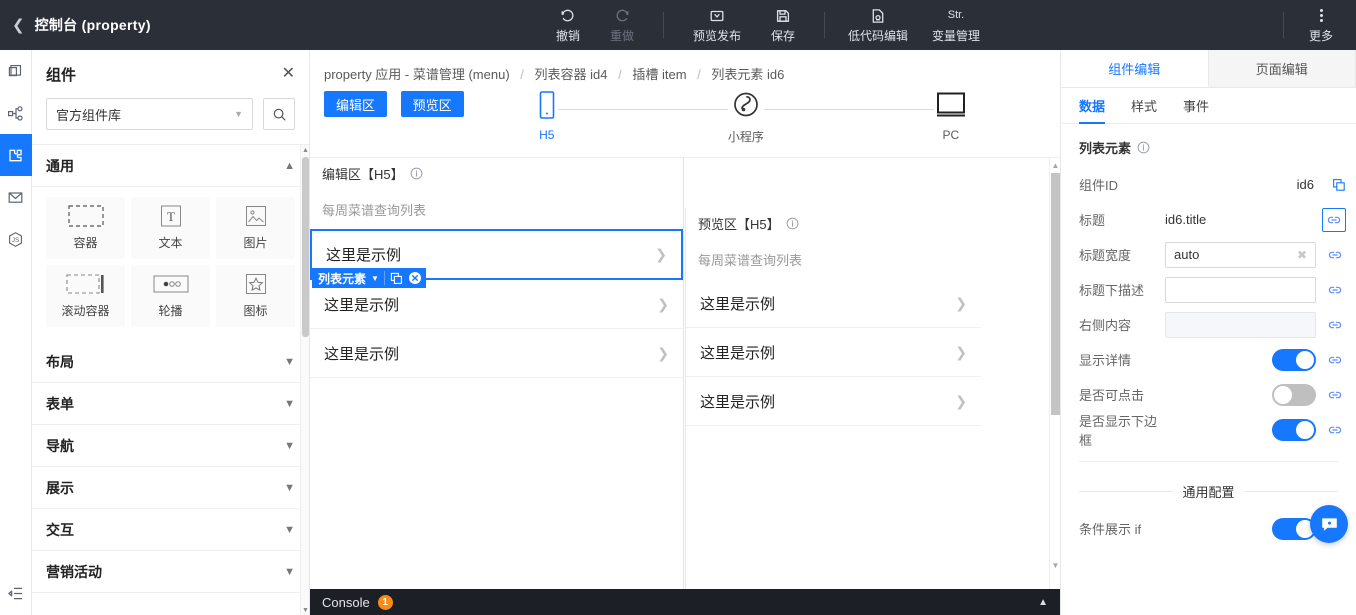  I want to click on toggle-knob, so click(1283, 394).